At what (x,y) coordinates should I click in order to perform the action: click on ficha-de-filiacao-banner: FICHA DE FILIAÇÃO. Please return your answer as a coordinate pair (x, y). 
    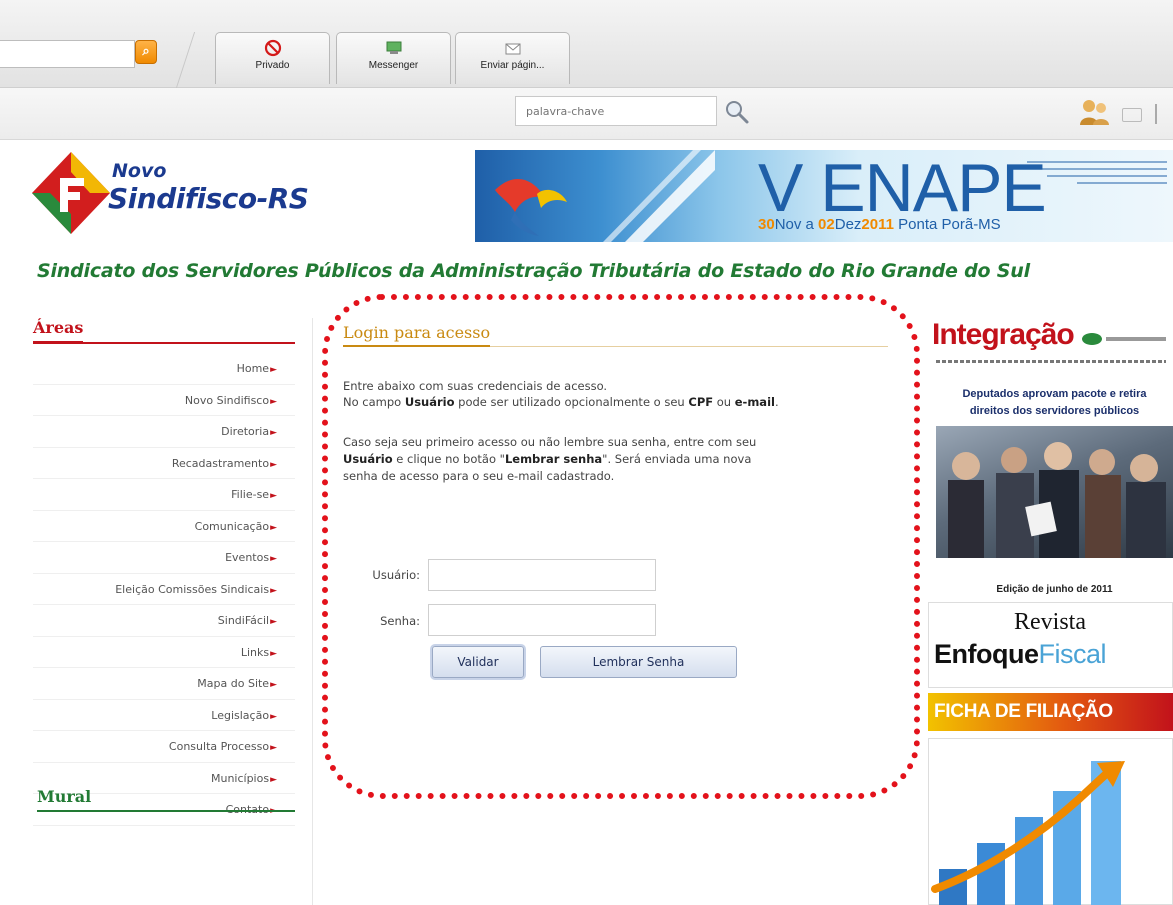
    Looking at the image, I should click on (1050, 712).